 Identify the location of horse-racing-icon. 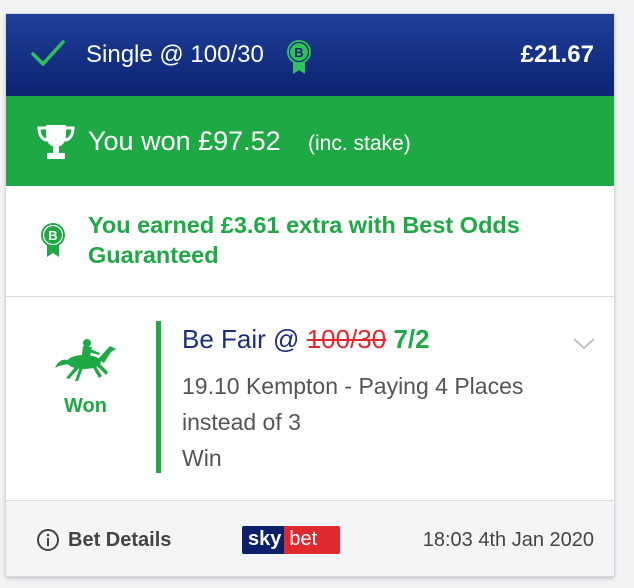
(87, 361).